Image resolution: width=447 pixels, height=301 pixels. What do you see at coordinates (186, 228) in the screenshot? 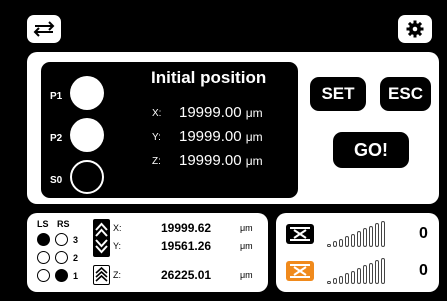
I see `encoder-x-value: 19999.62` at bounding box center [186, 228].